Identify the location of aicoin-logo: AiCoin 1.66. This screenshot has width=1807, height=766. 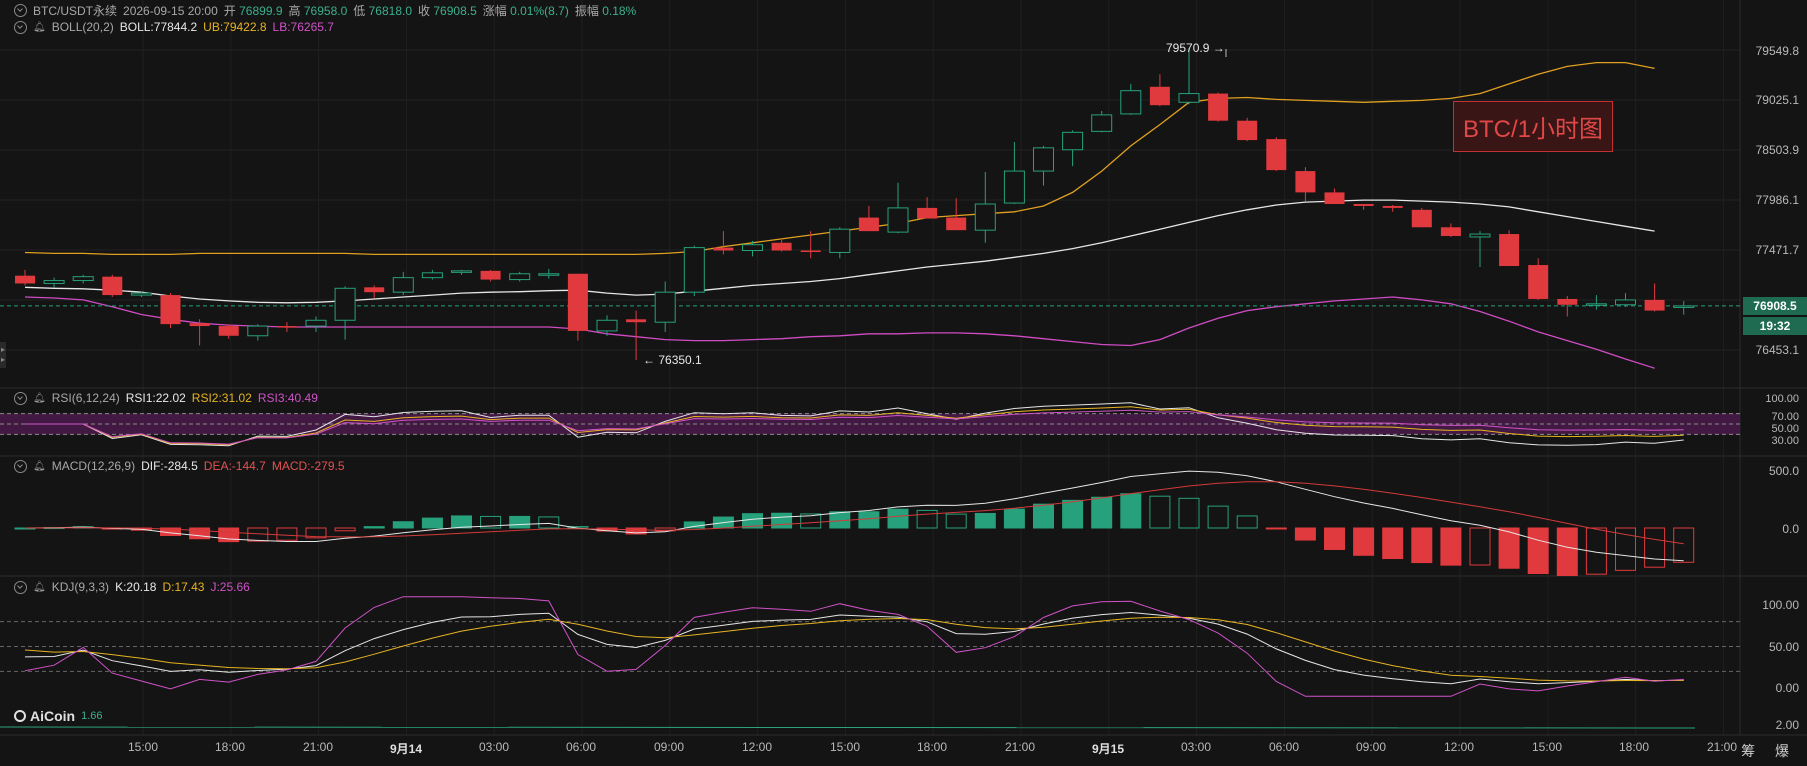
(58, 716).